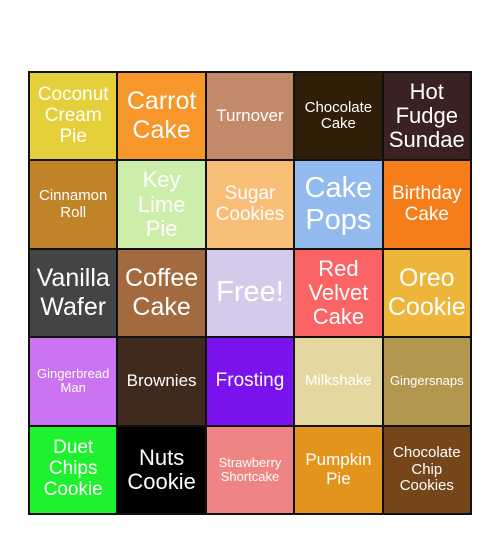 The width and height of the screenshot is (501, 544). I want to click on cell-label: Coffee Cake, so click(161, 292).